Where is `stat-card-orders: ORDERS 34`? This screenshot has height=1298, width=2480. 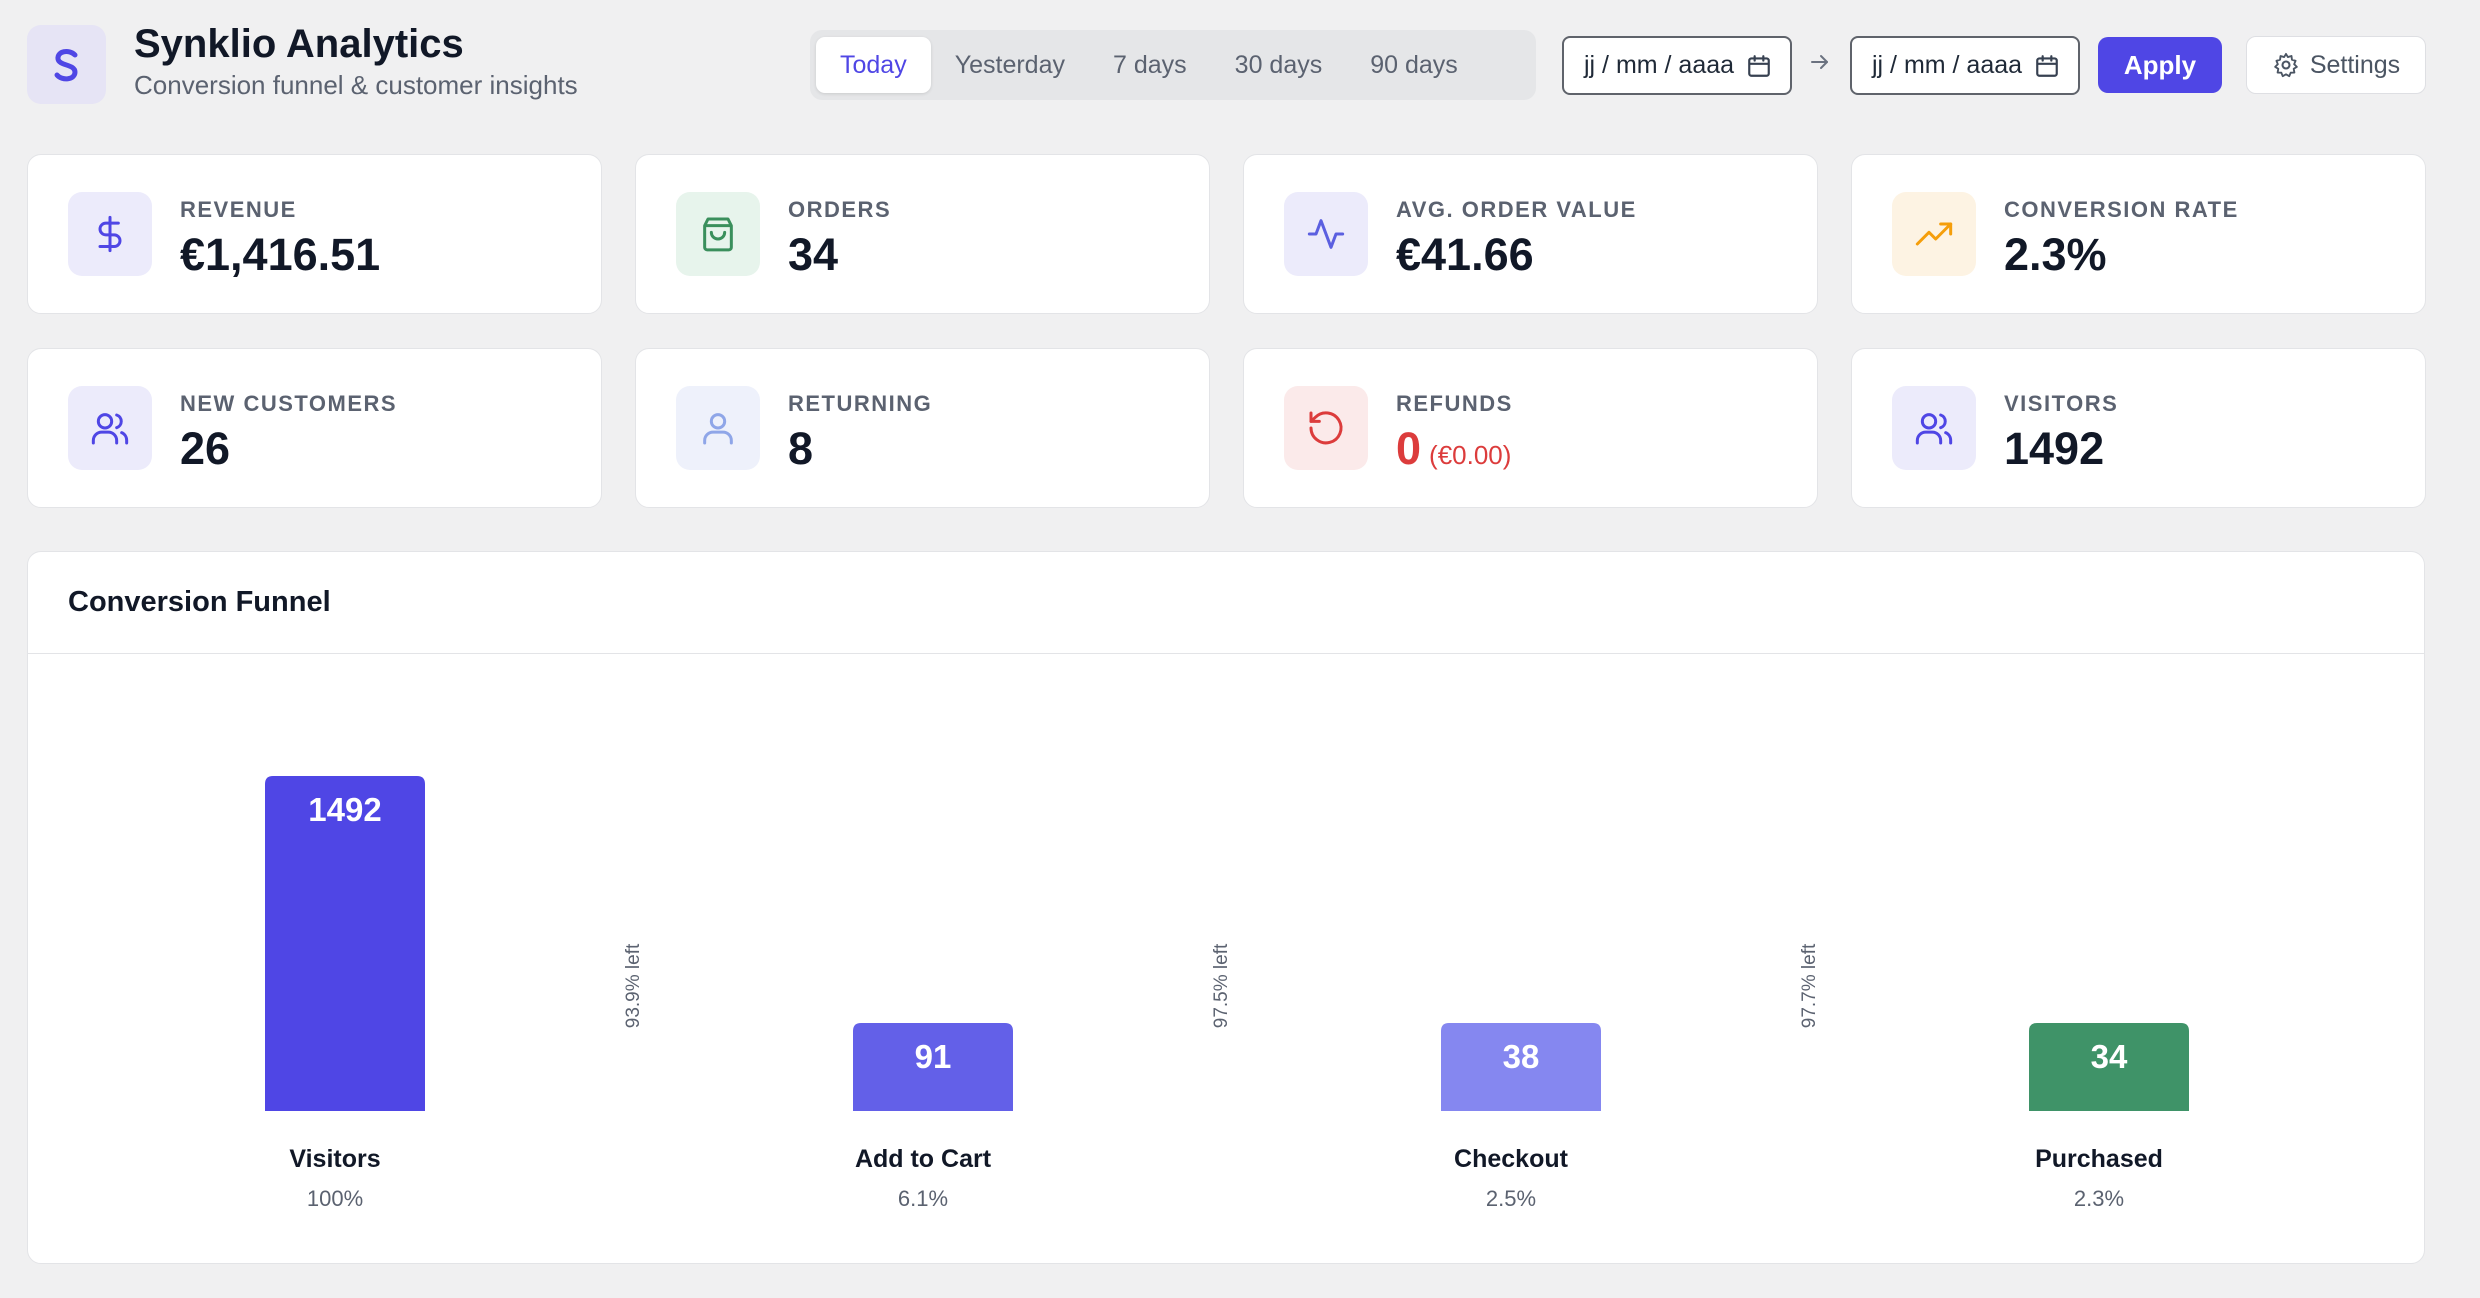 stat-card-orders: ORDERS 34 is located at coordinates (922, 234).